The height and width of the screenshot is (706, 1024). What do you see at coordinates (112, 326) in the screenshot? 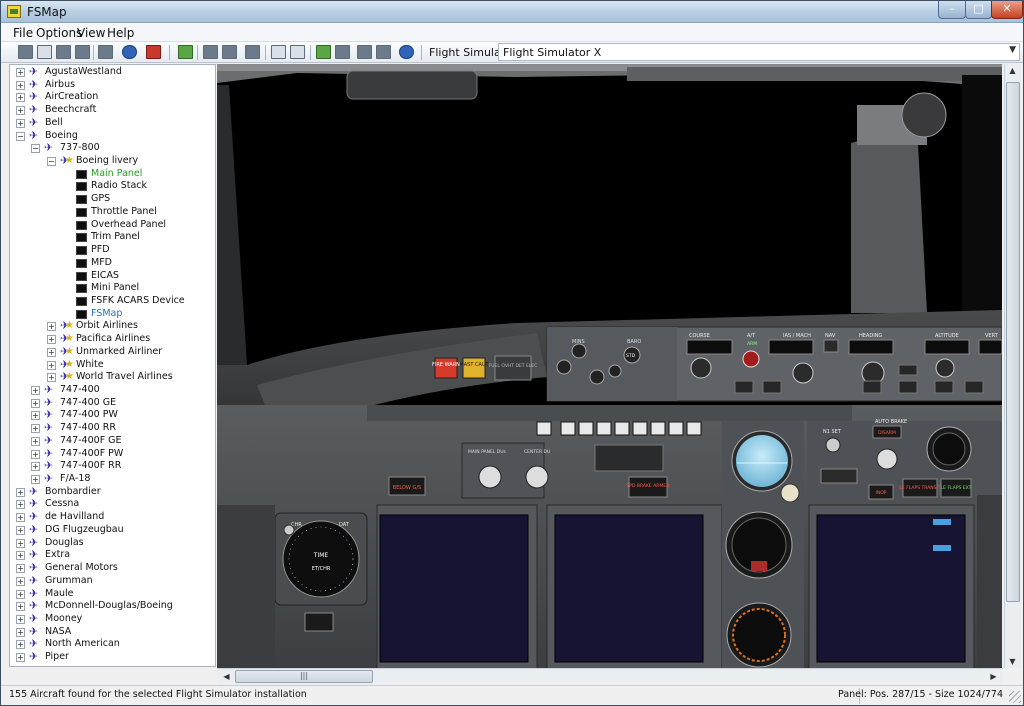
I see `tree-item-livery: + ✈ ★ Orbit Airlines` at bounding box center [112, 326].